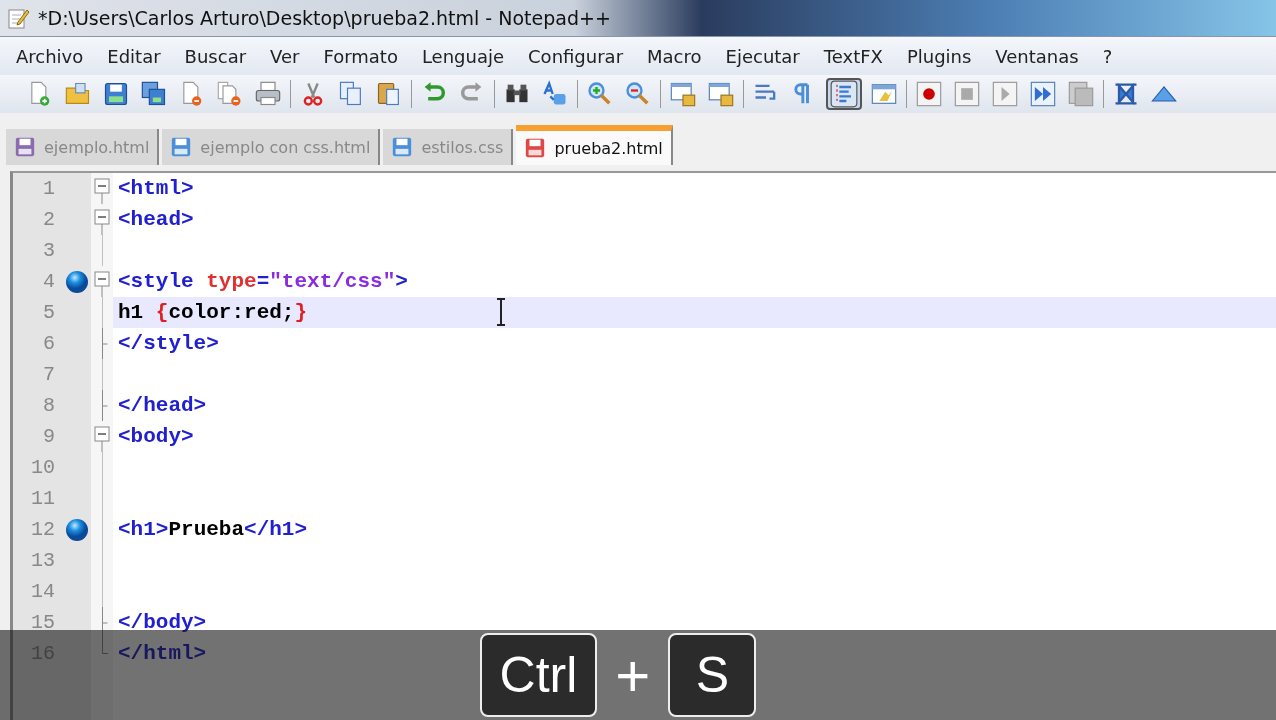  I want to click on line-number: 9, so click(49, 436).